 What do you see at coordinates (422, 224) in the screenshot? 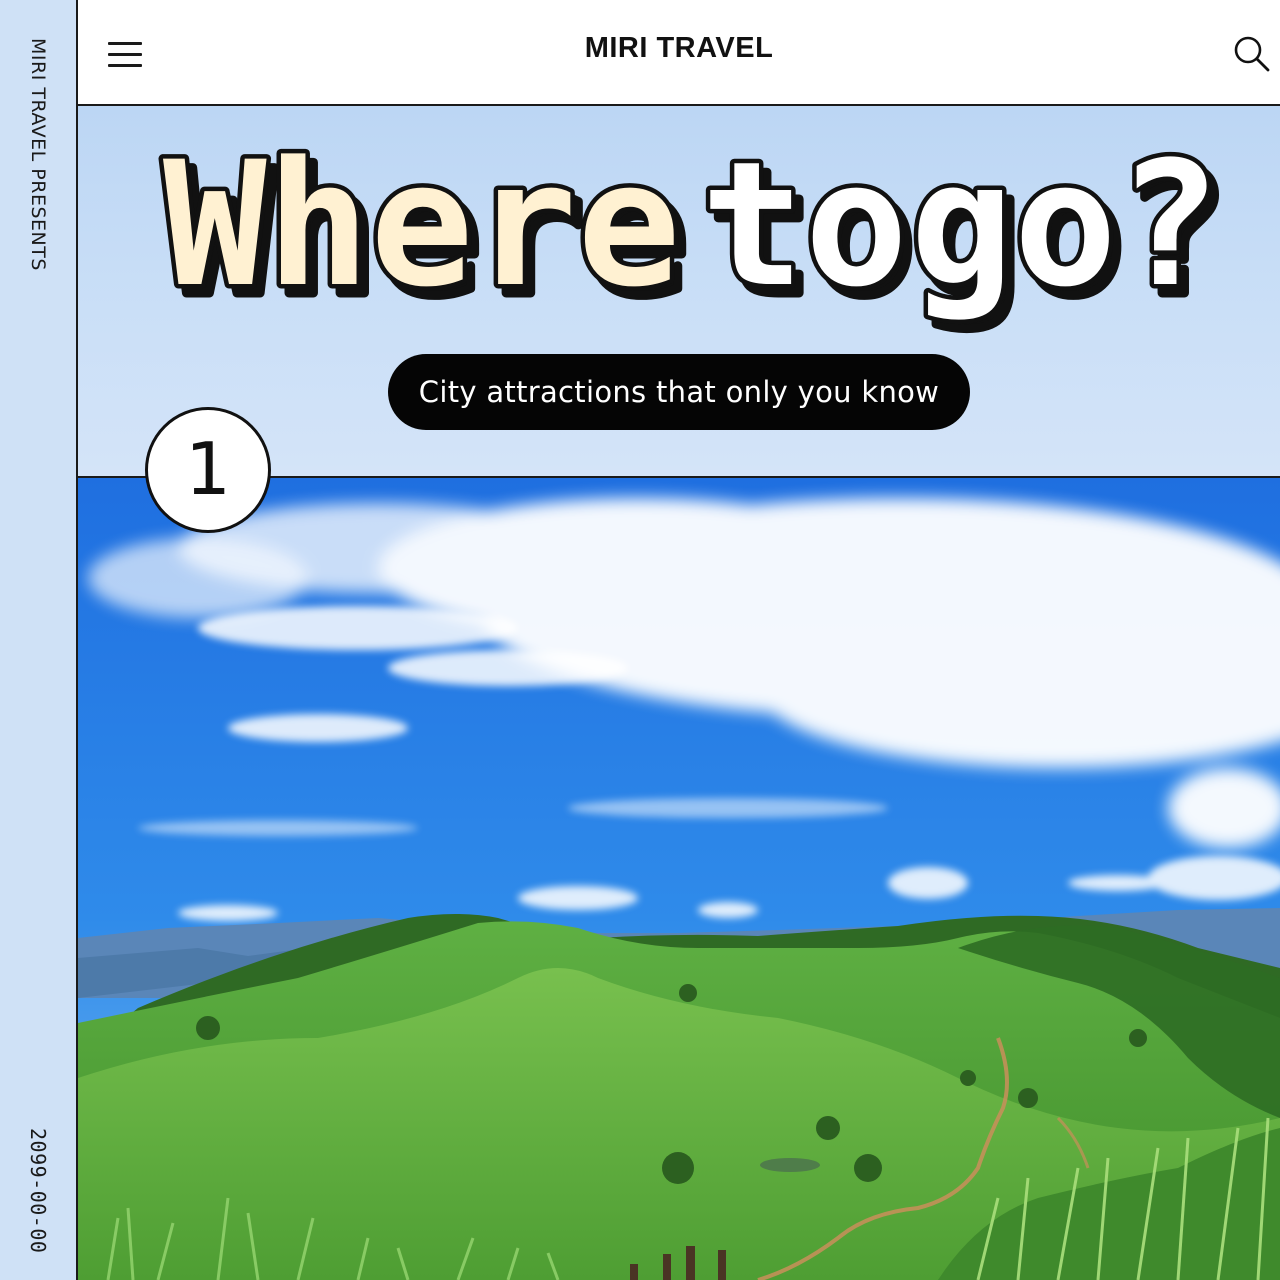
I see `headline-word-where: Where` at bounding box center [422, 224].